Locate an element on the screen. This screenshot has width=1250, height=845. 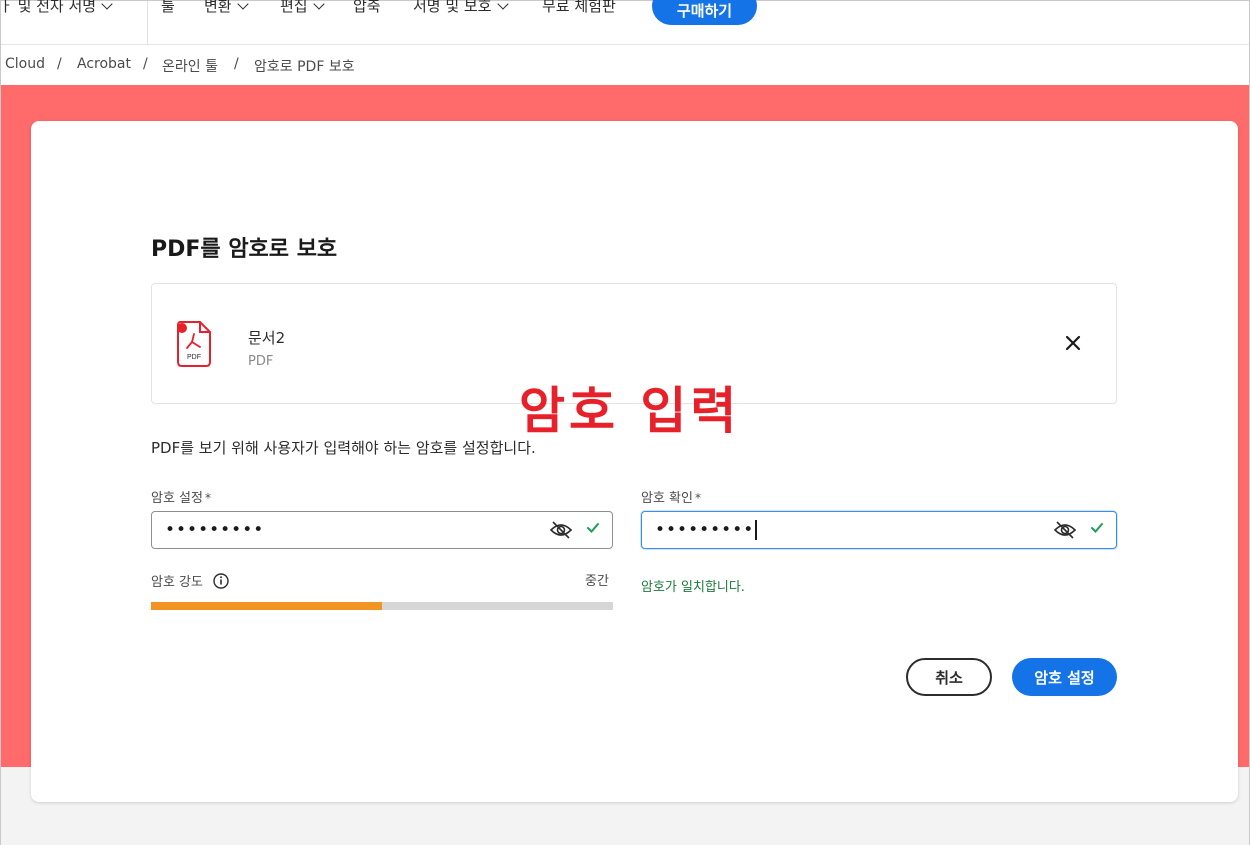
strength-meter-fill is located at coordinates (266, 606).